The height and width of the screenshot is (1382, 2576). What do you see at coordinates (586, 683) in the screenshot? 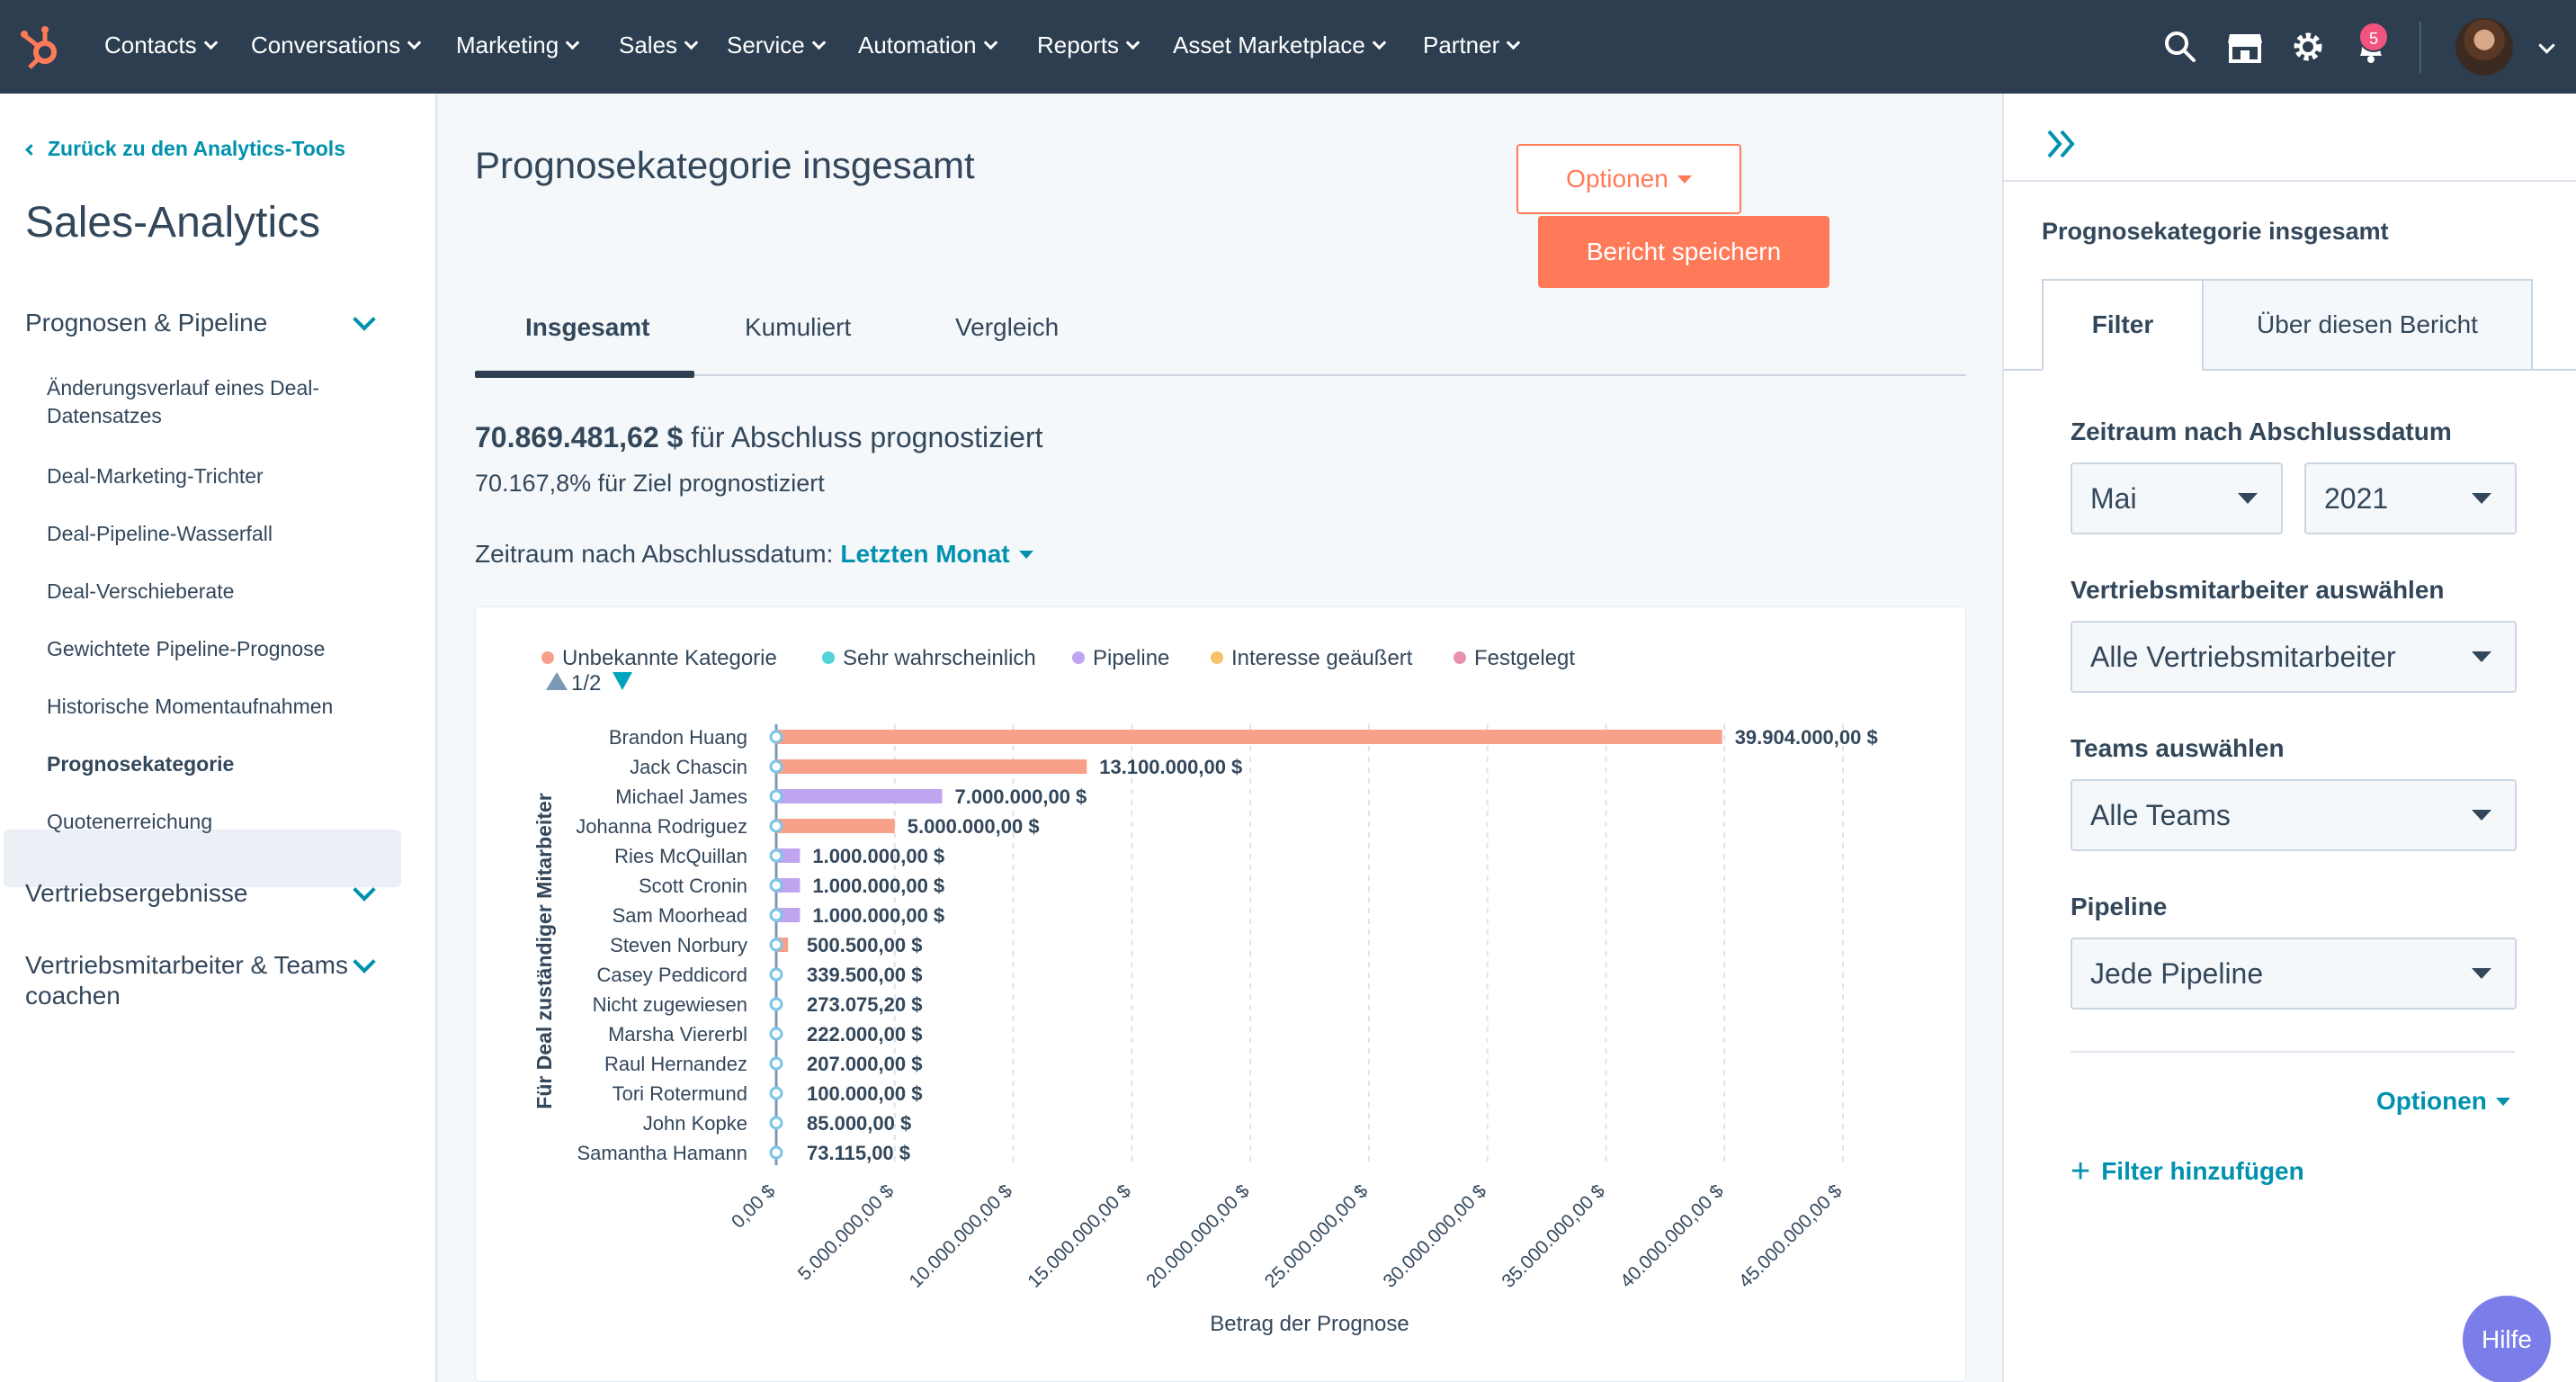
I see `legend-page-indicator: 1/2` at bounding box center [586, 683].